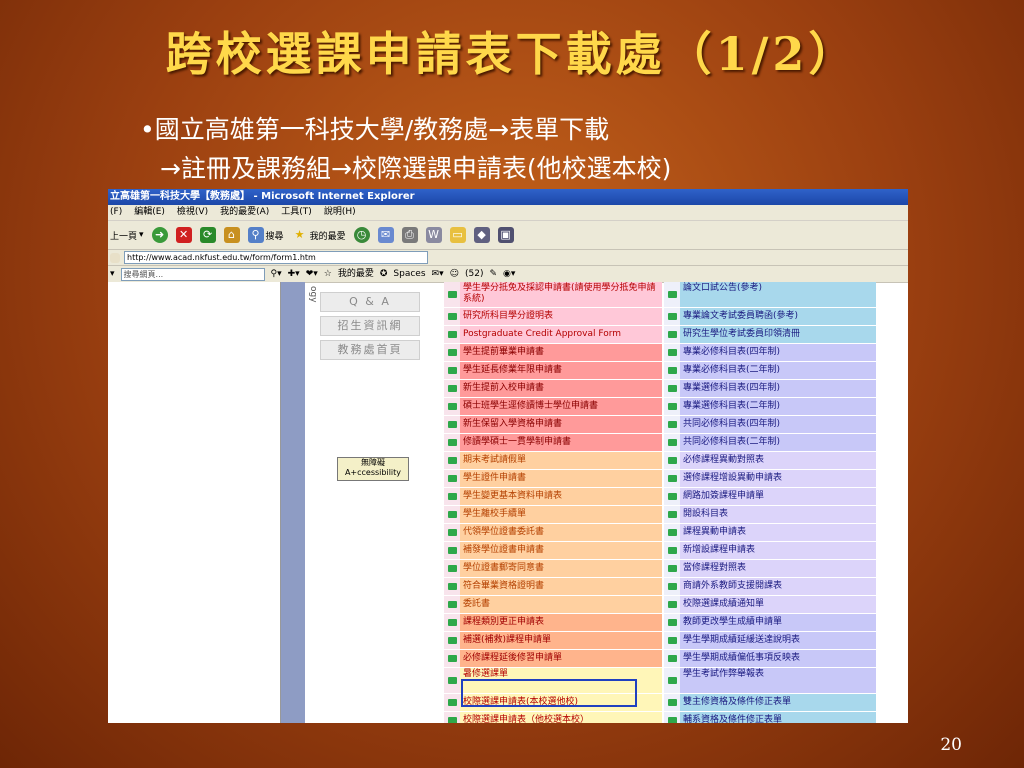 This screenshot has height=768, width=1024. I want to click on form-link-right: 研究生學位考試委員印領清冊, so click(778, 334).